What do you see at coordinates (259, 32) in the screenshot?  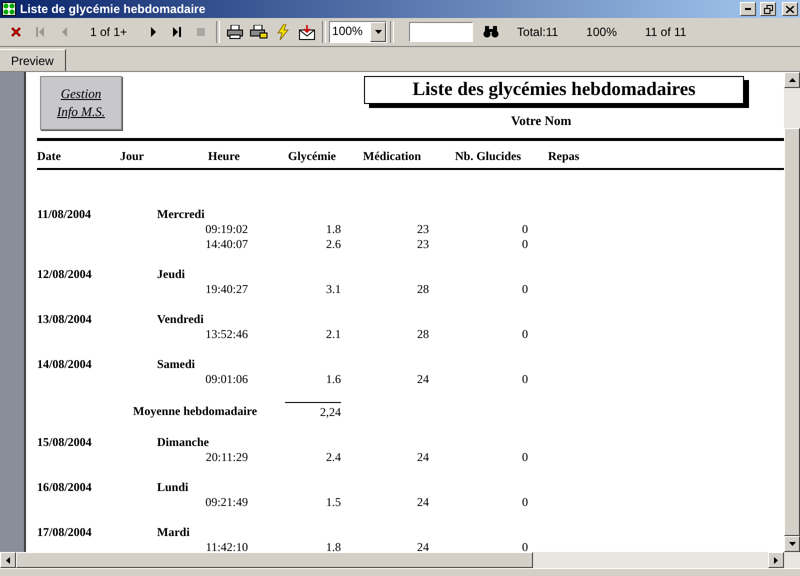 I see `printer-settings-icon` at bounding box center [259, 32].